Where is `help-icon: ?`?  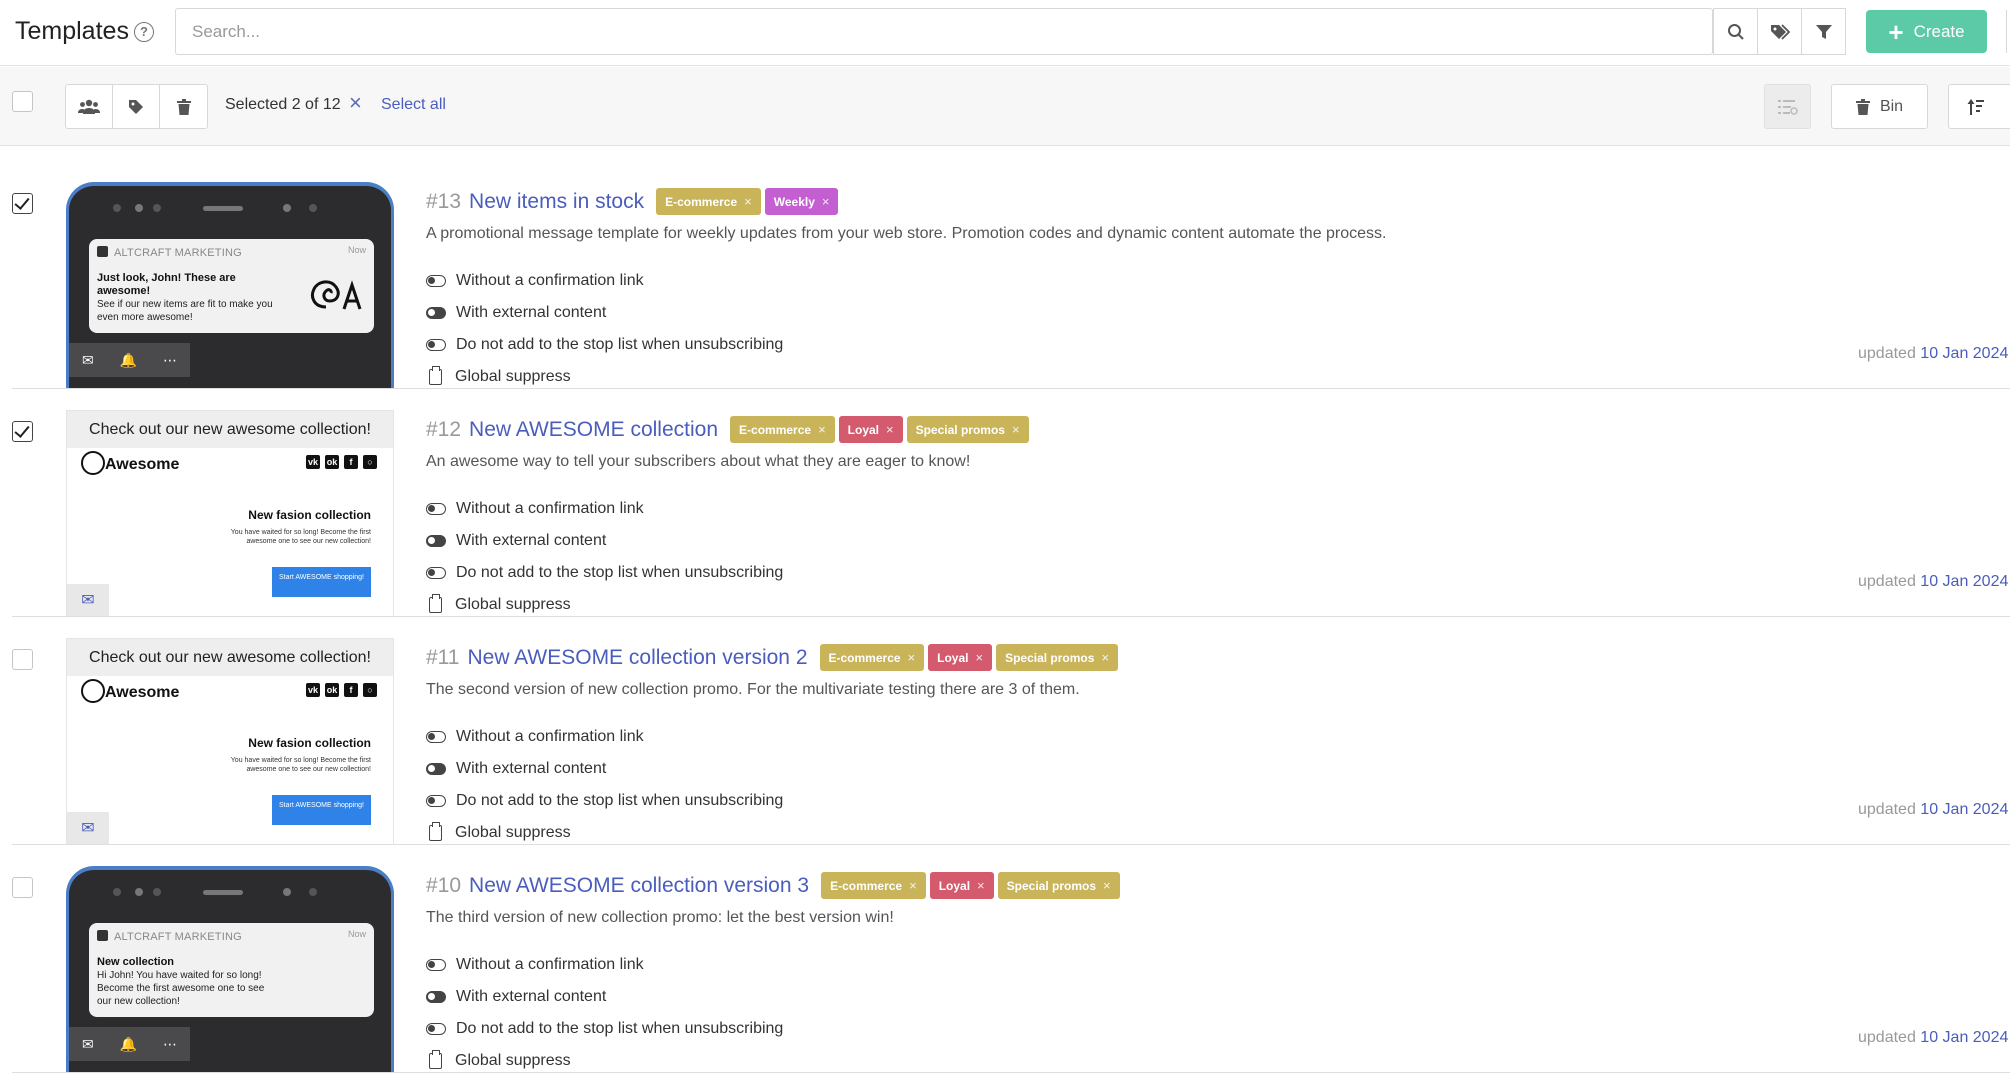 help-icon: ? is located at coordinates (144, 32).